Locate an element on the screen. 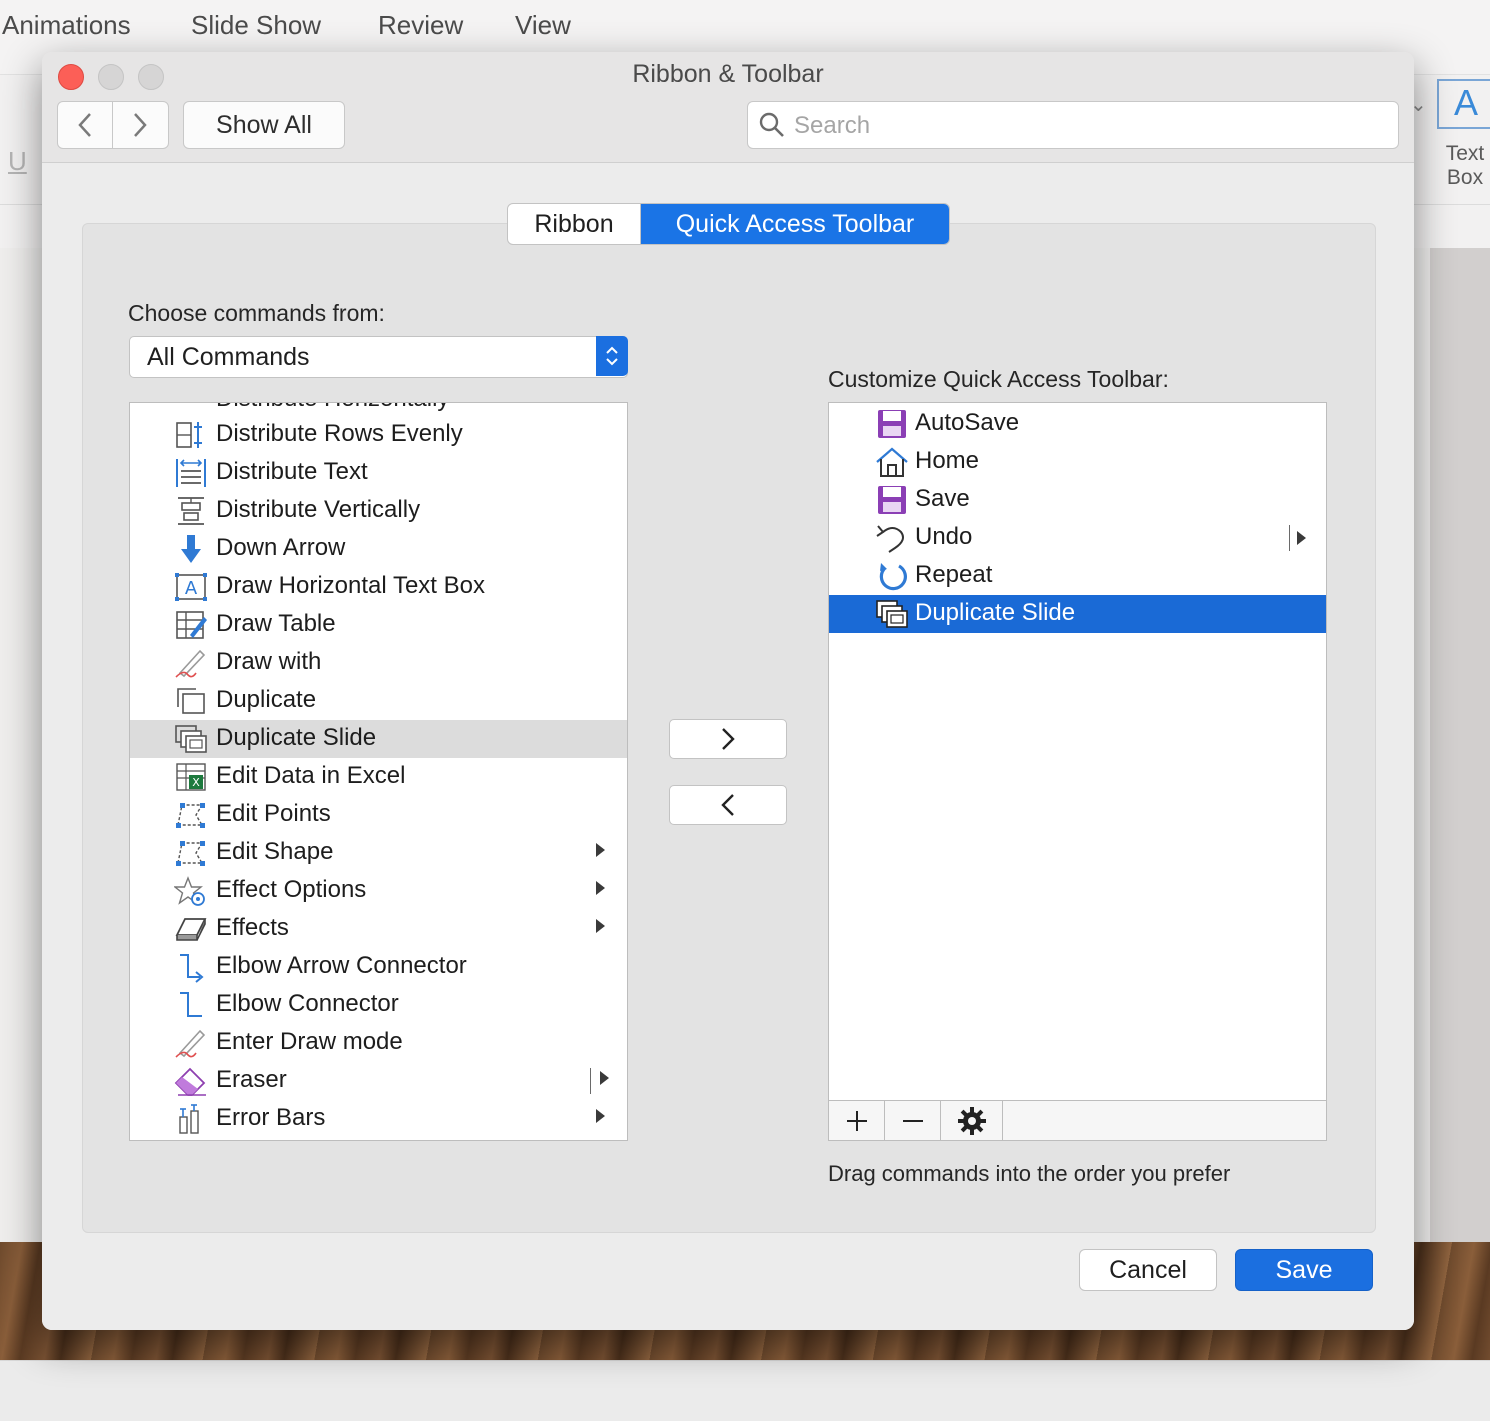  add-item-button is located at coordinates (857, 1120).